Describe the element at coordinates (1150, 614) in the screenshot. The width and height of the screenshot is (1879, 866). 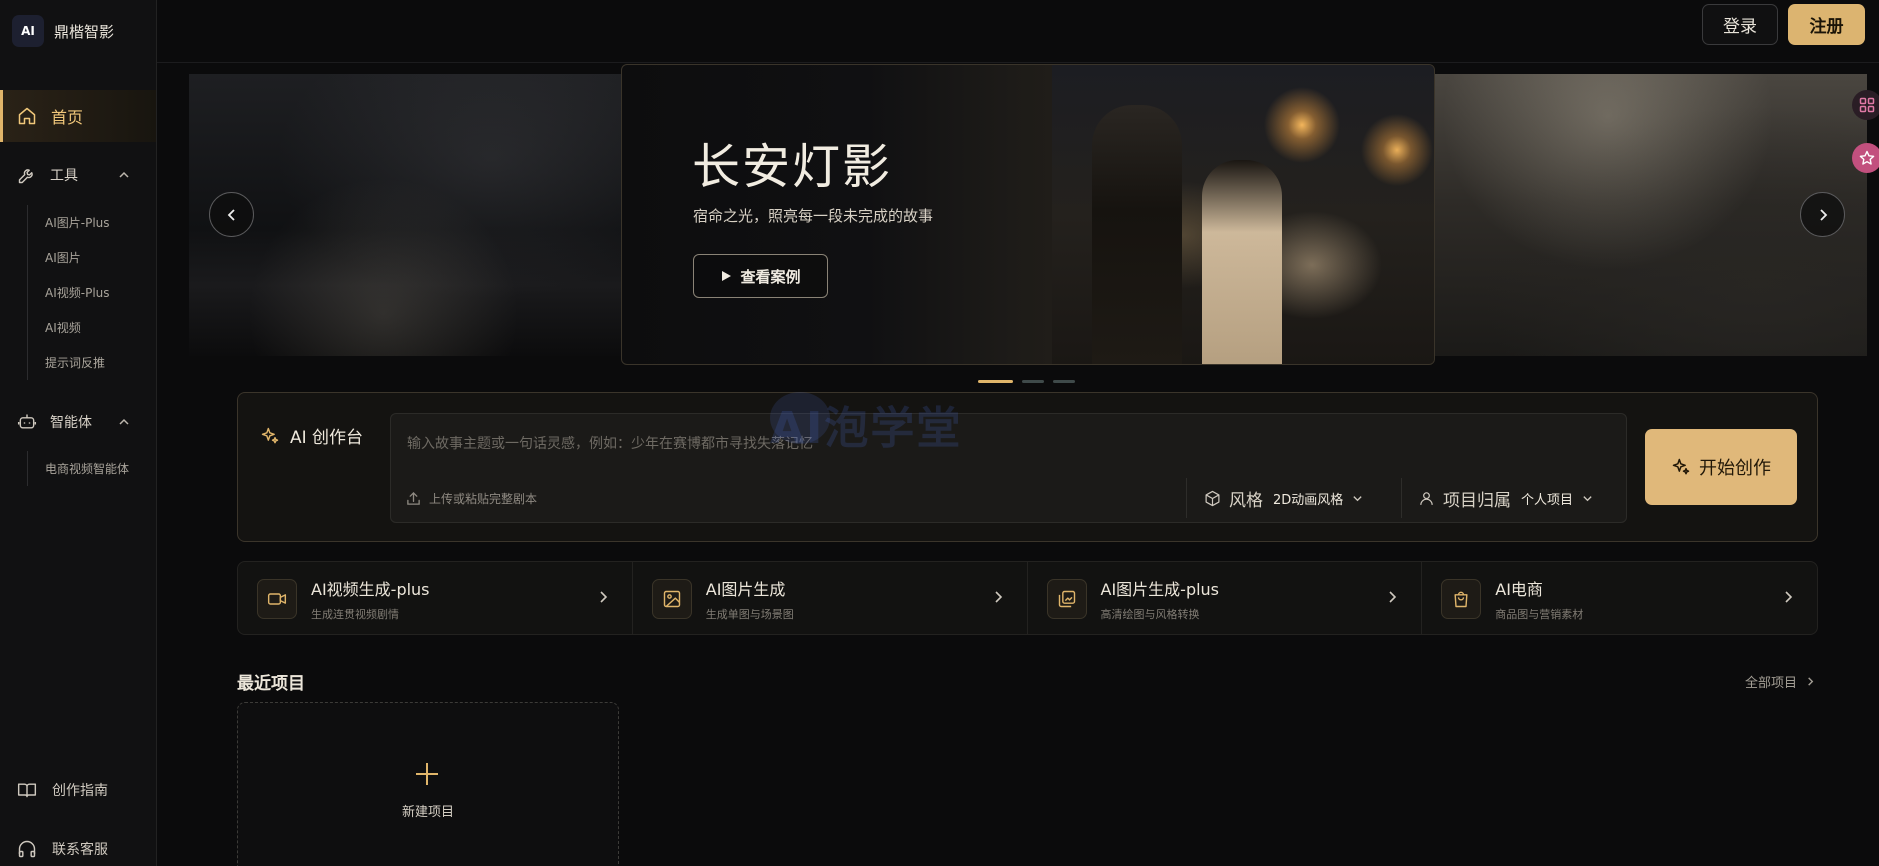
I see `tool-subtitle: 高清绘图与风格转换` at that location.